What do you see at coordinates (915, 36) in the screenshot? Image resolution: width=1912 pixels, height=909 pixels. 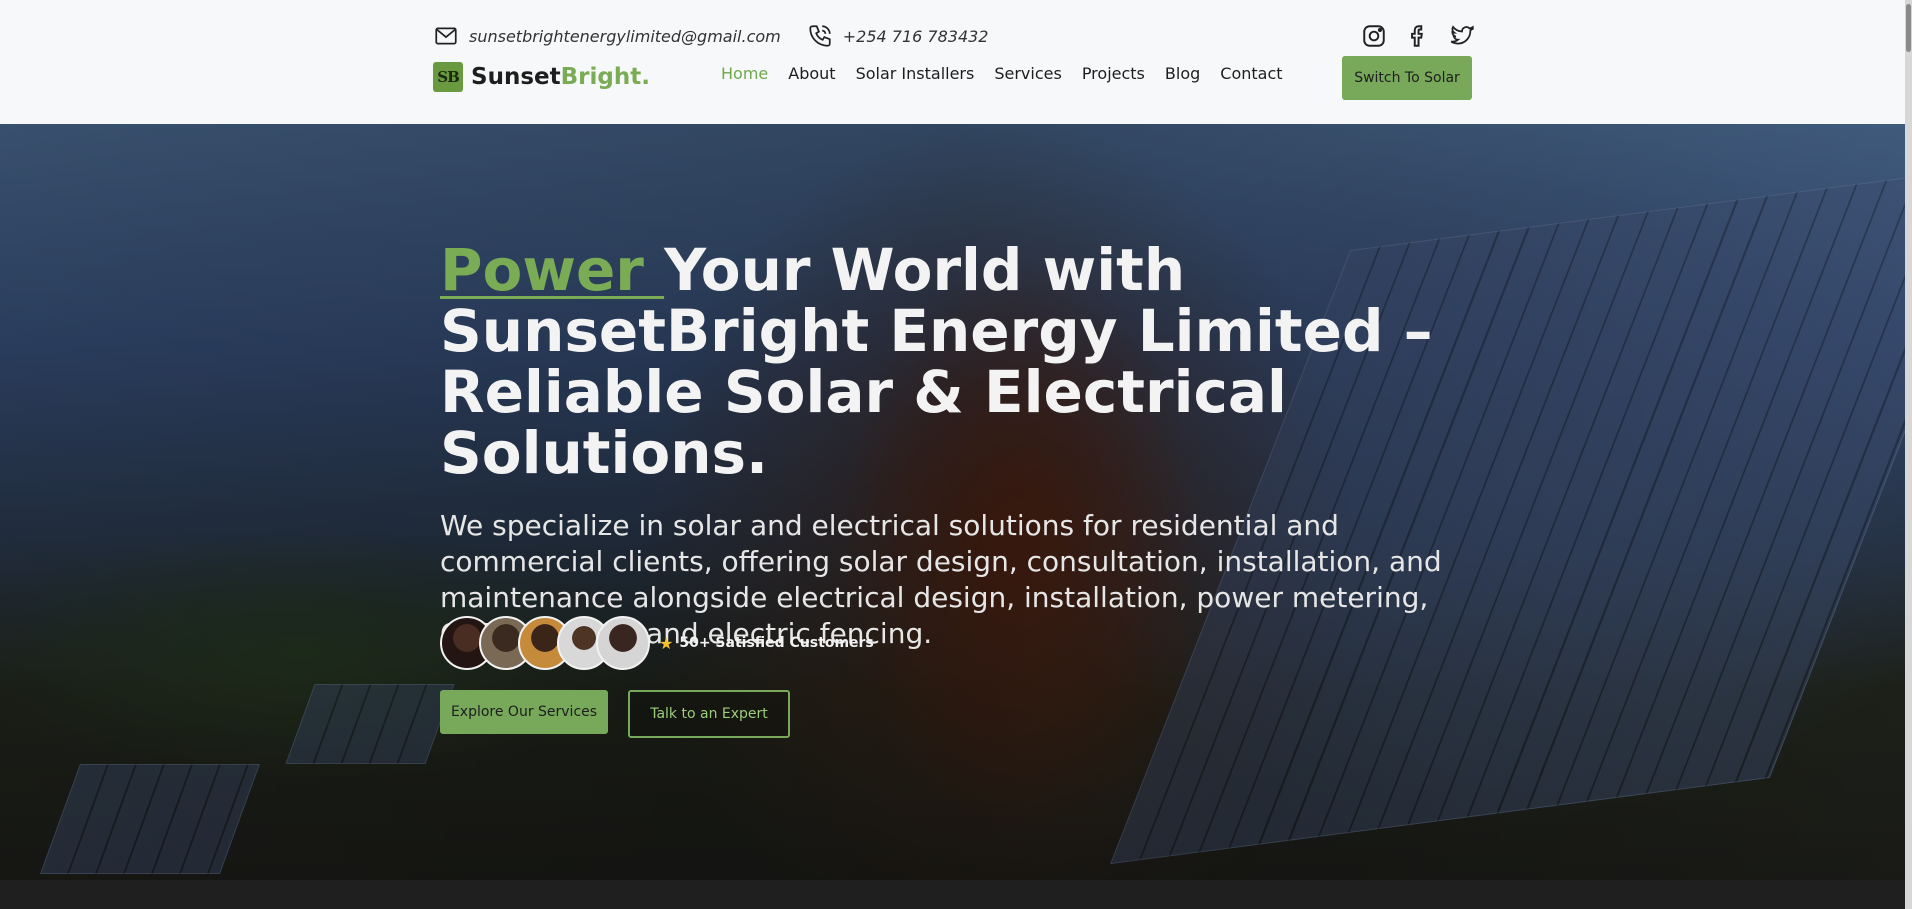 I see `phone-text: +254 716 783432` at bounding box center [915, 36].